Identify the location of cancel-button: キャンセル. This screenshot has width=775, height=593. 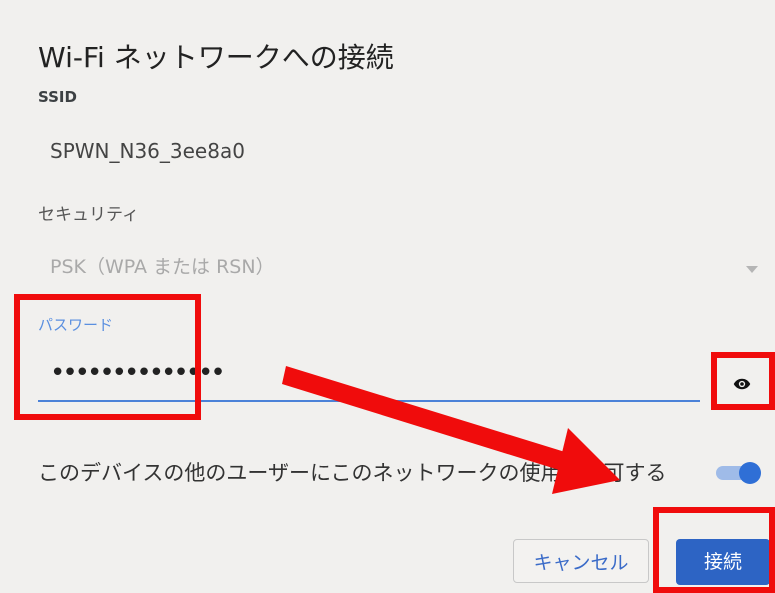
(581, 561).